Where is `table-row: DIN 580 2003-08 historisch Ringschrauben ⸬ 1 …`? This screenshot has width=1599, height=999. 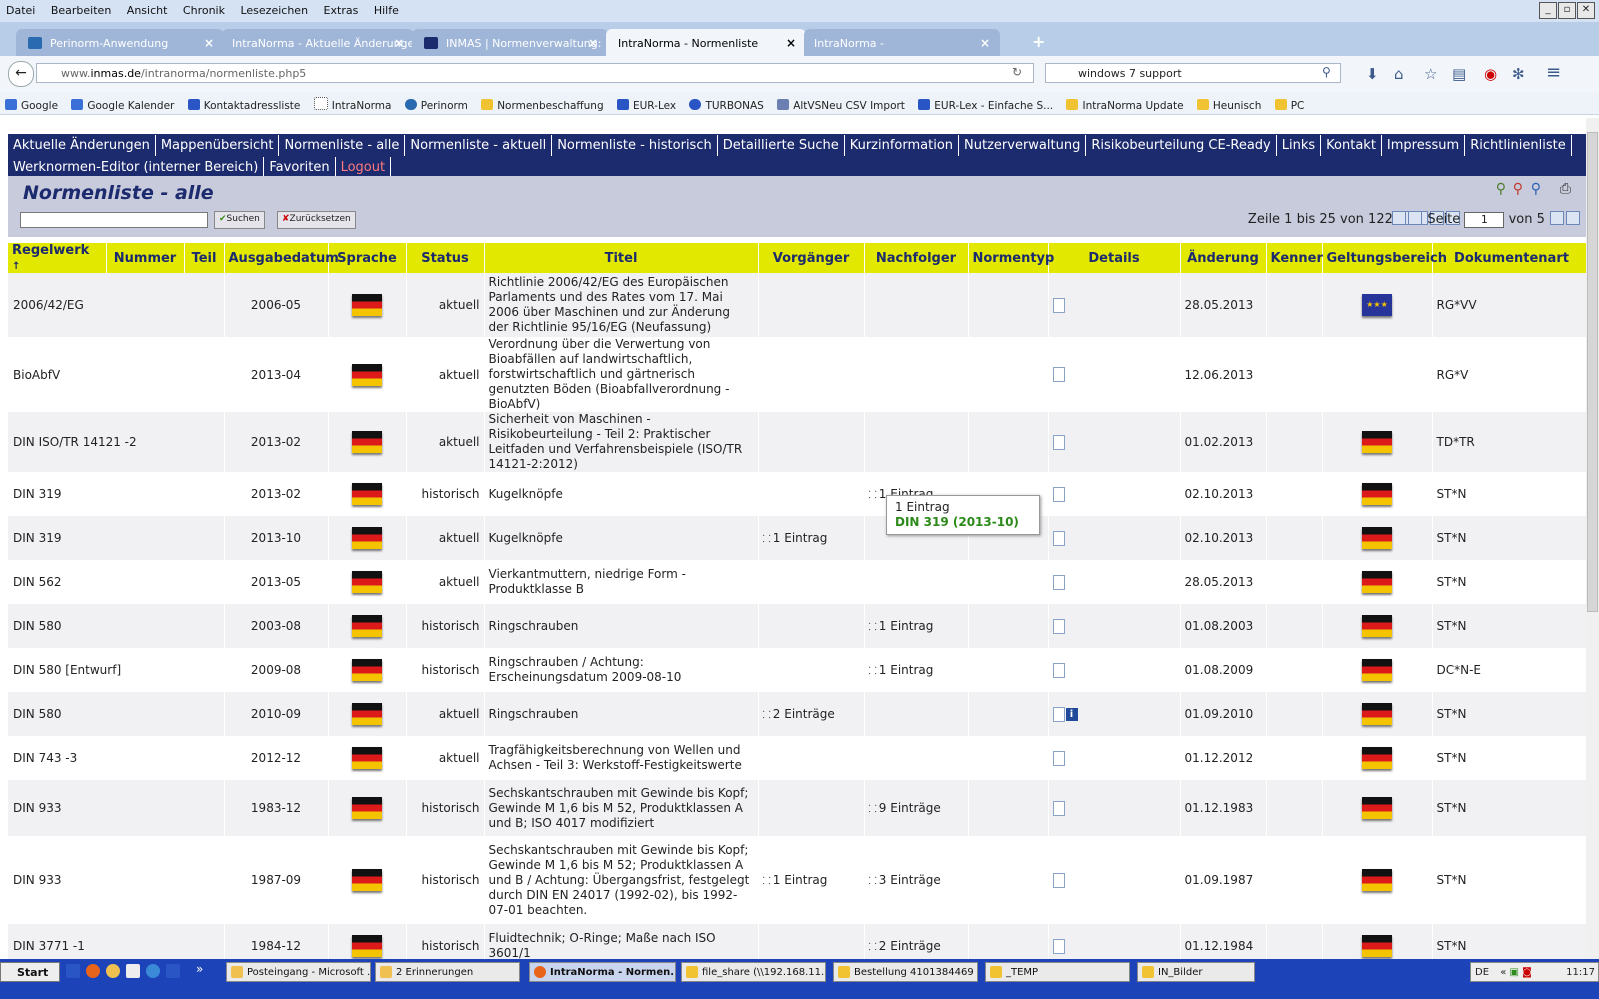 table-row: DIN 580 2003-08 historisch Ringschrauben ⸬ 1 … is located at coordinates (800, 626).